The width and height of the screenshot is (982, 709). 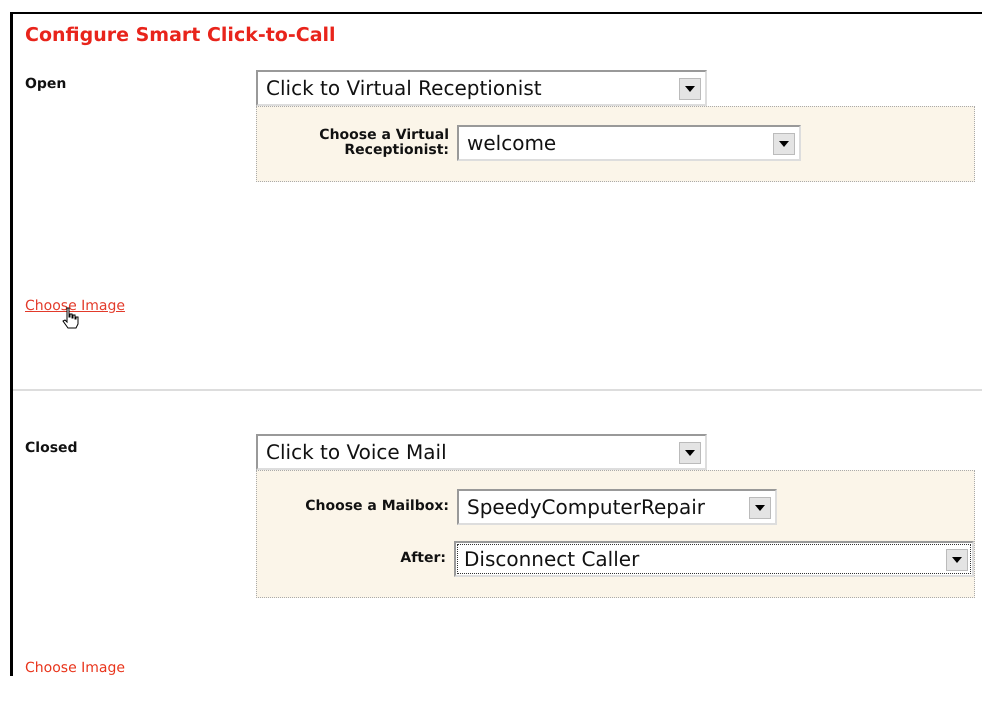 What do you see at coordinates (481, 88) in the screenshot?
I see `dropdown-field: Click to Virtual Receptionist` at bounding box center [481, 88].